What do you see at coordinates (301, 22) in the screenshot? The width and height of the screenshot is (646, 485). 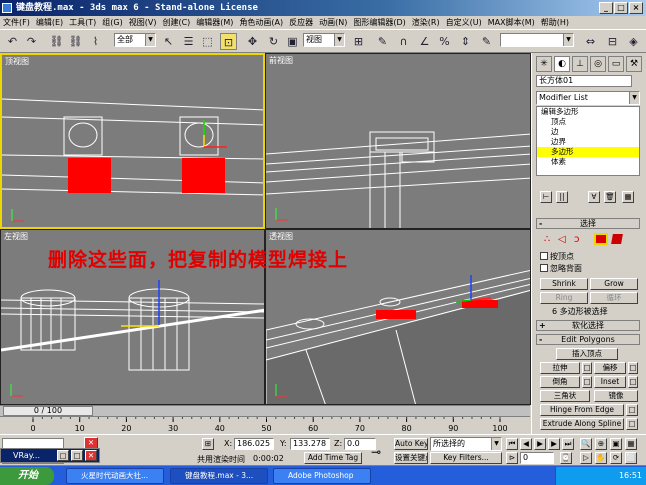 I see `menu-item-8: 反应器` at bounding box center [301, 22].